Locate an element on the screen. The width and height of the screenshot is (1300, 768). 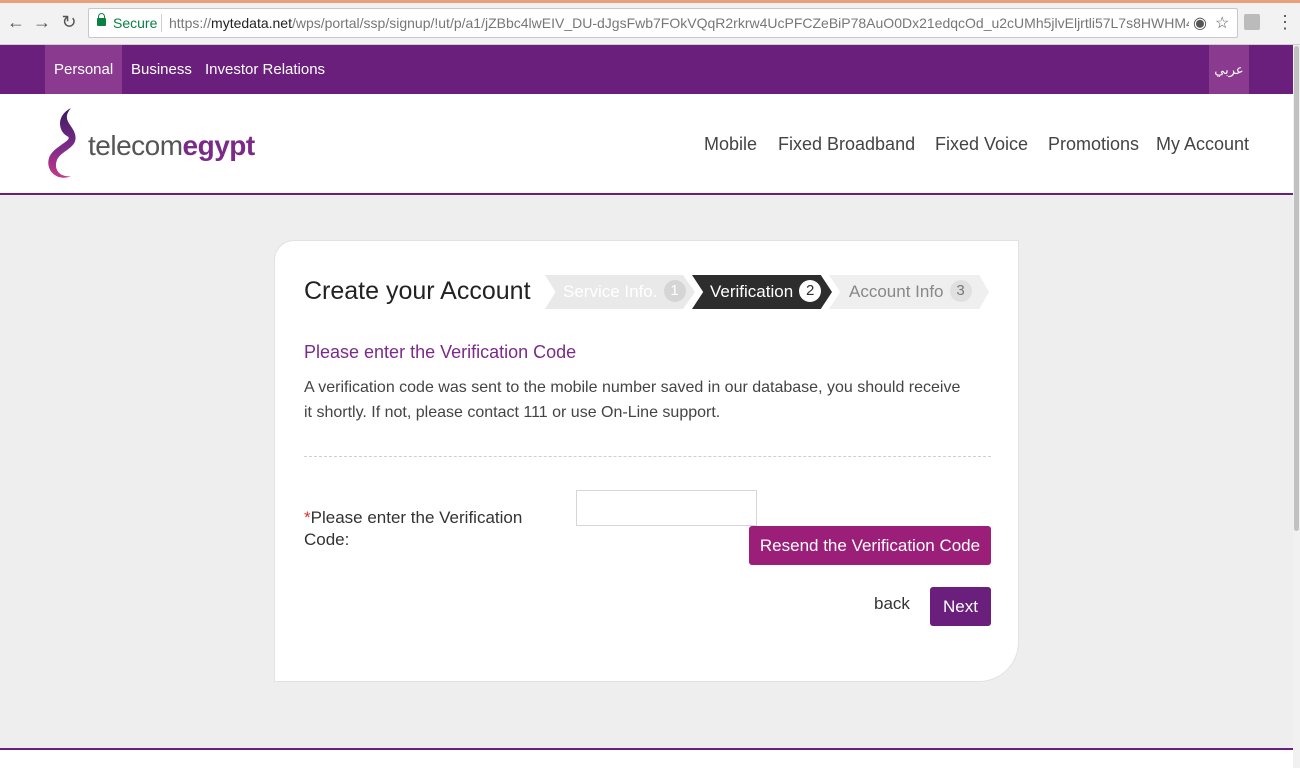
logo-wordmark: telecomegypt is located at coordinates (171, 146).